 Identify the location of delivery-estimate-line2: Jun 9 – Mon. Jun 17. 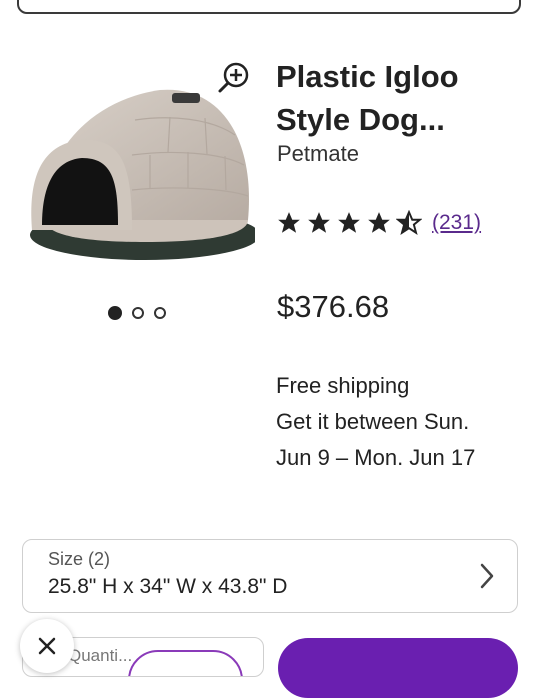
(376, 457).